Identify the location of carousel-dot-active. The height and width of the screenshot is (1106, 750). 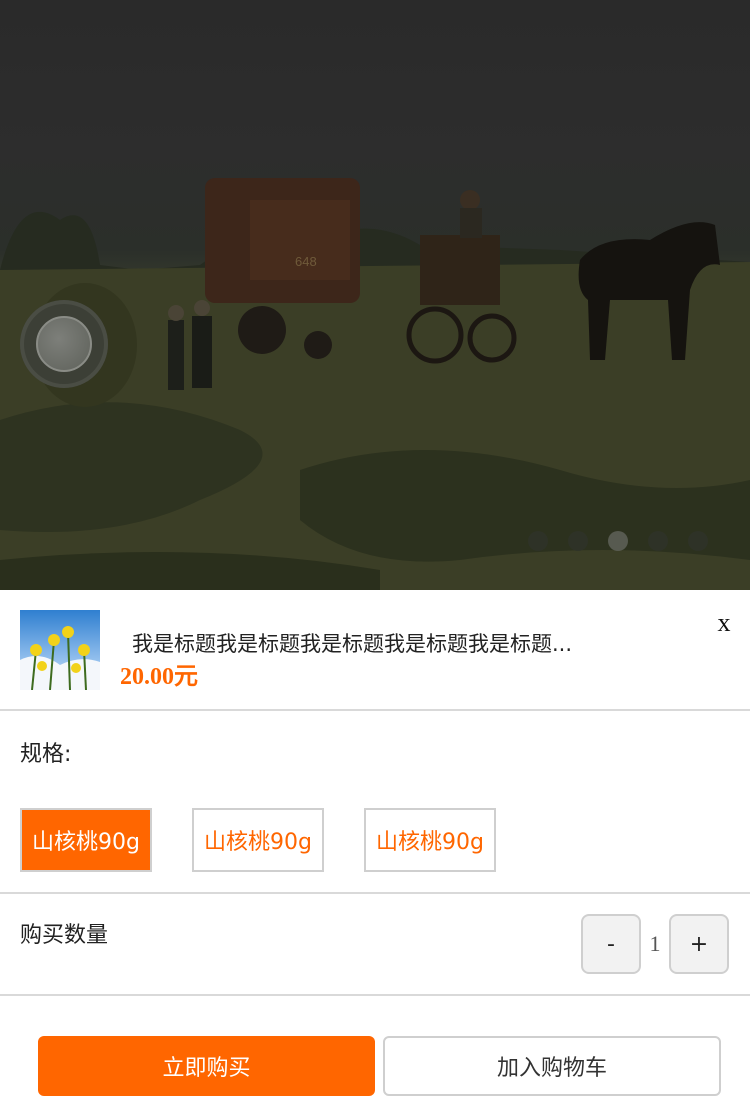
(618, 541).